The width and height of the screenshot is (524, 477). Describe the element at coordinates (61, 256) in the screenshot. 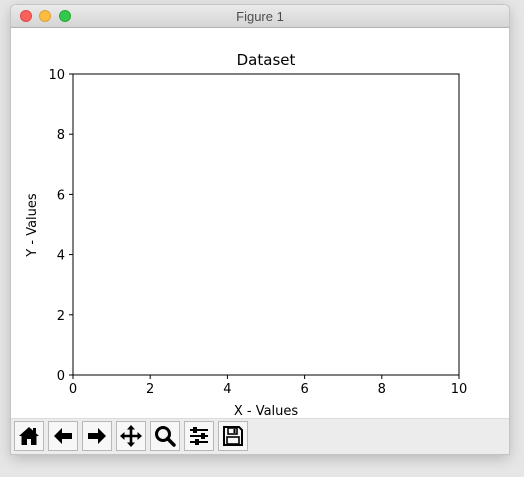

I see `y-tick-label: 4` at that location.